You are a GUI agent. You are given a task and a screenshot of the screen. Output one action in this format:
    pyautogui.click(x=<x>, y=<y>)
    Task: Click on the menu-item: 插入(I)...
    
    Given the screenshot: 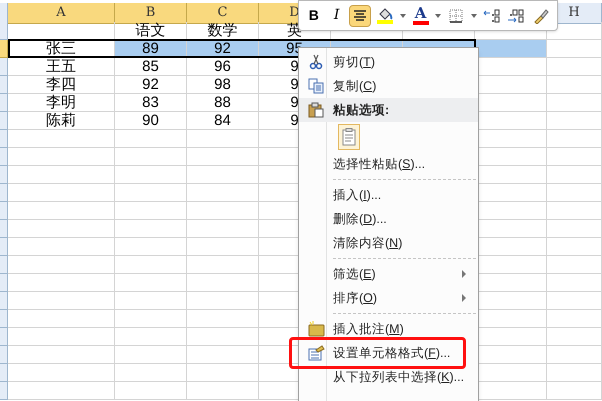 What is the action you would take?
    pyautogui.click(x=388, y=195)
    